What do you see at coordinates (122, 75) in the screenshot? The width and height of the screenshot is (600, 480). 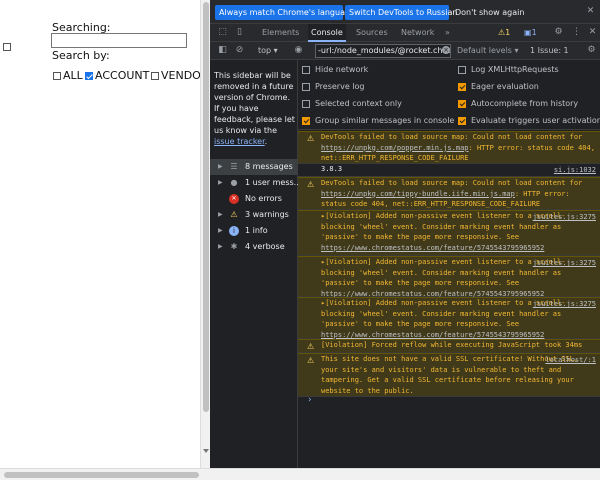 I see `filter-account-label: ACCOUNT` at bounding box center [122, 75].